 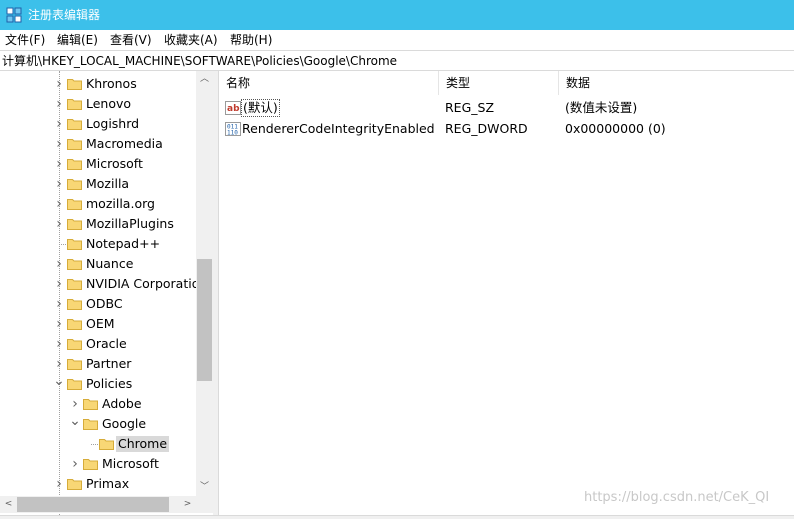 What do you see at coordinates (397, 40) in the screenshot?
I see `menu-bar: 文件(F) 编辑(E) 查看(V) 收藏夹(A) 帮助(H)` at bounding box center [397, 40].